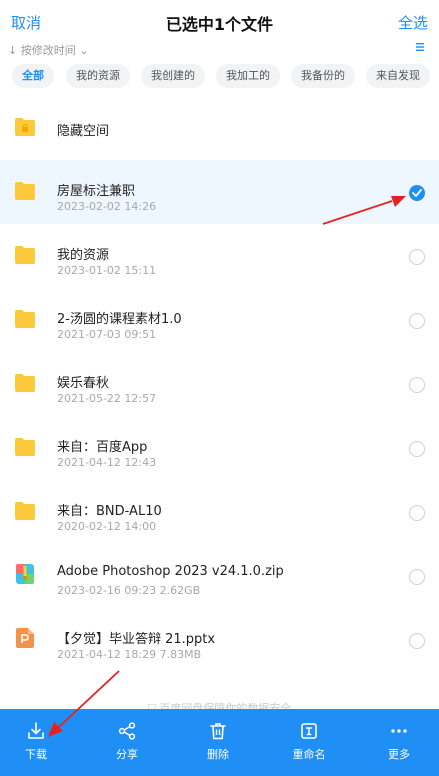 This screenshot has width=439, height=776. What do you see at coordinates (219, 256) in the screenshot?
I see `list-item: 我的资源 2023-01-02 15:11` at bounding box center [219, 256].